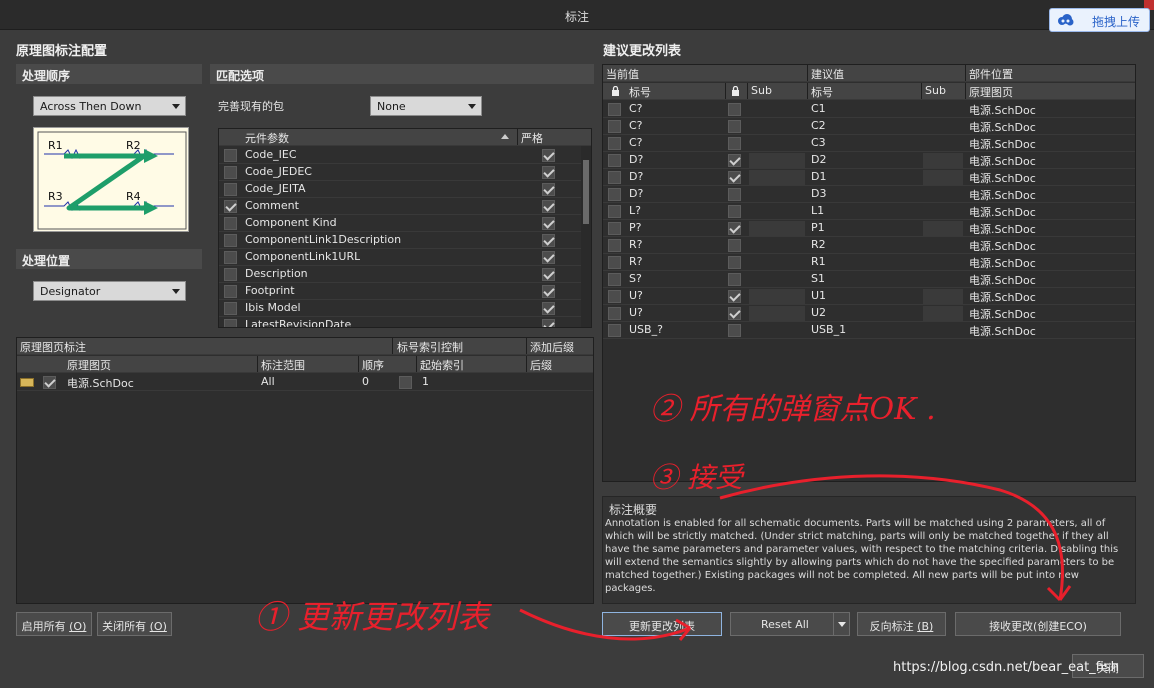 Image resolution: width=1154 pixels, height=688 pixels. I want to click on diagram-label-r3: R3, so click(55, 196).